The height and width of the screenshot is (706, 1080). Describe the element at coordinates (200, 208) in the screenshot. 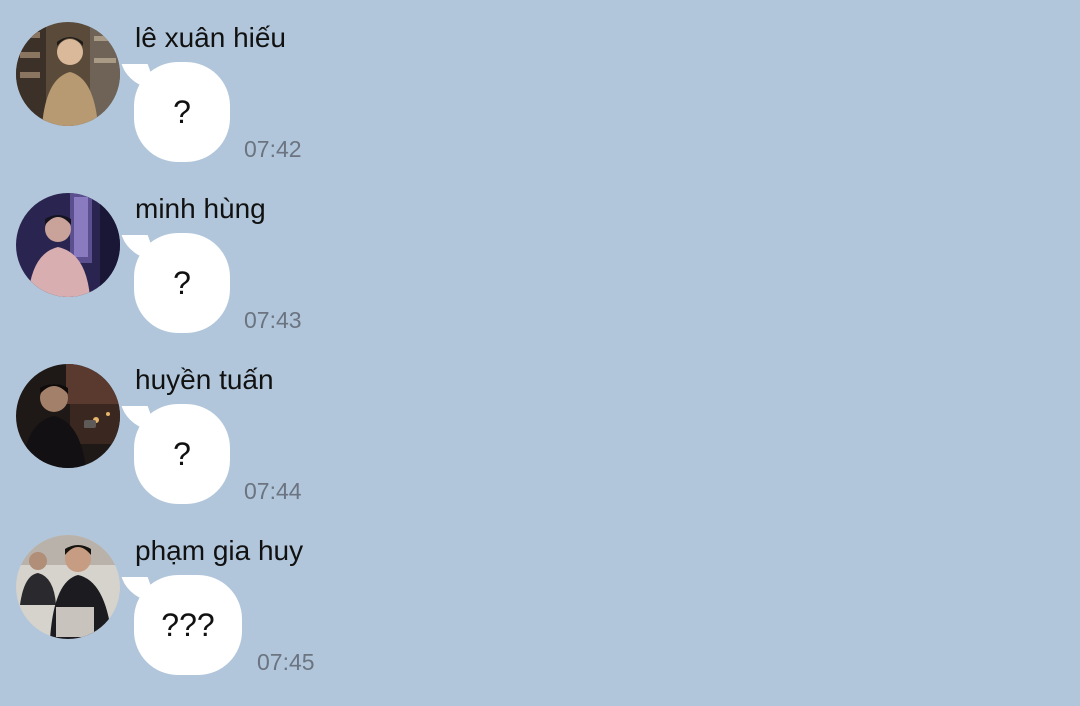

I see `sender-name: minh hùng` at that location.